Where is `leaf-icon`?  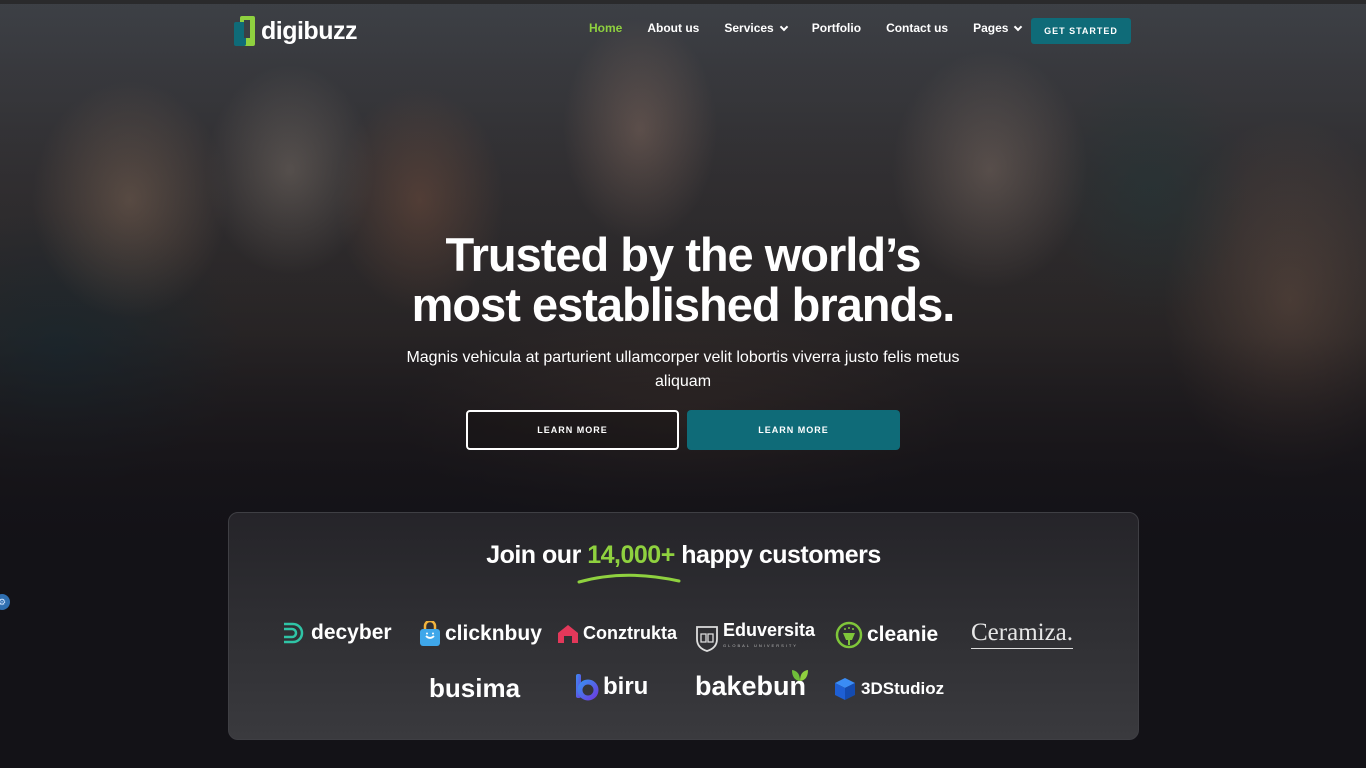 leaf-icon is located at coordinates (800, 675).